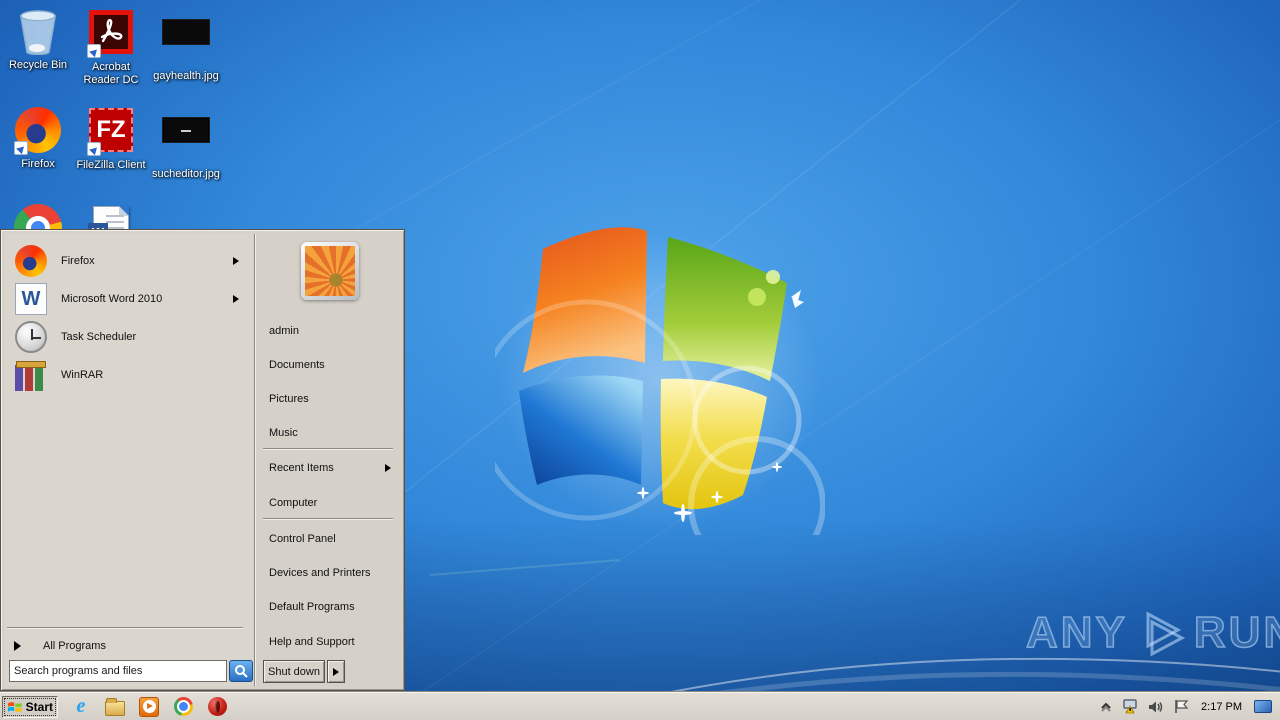 This screenshot has height=720, width=1280. Describe the element at coordinates (38, 65) in the screenshot. I see `desktop-icon-label: Recycle Bin` at that location.